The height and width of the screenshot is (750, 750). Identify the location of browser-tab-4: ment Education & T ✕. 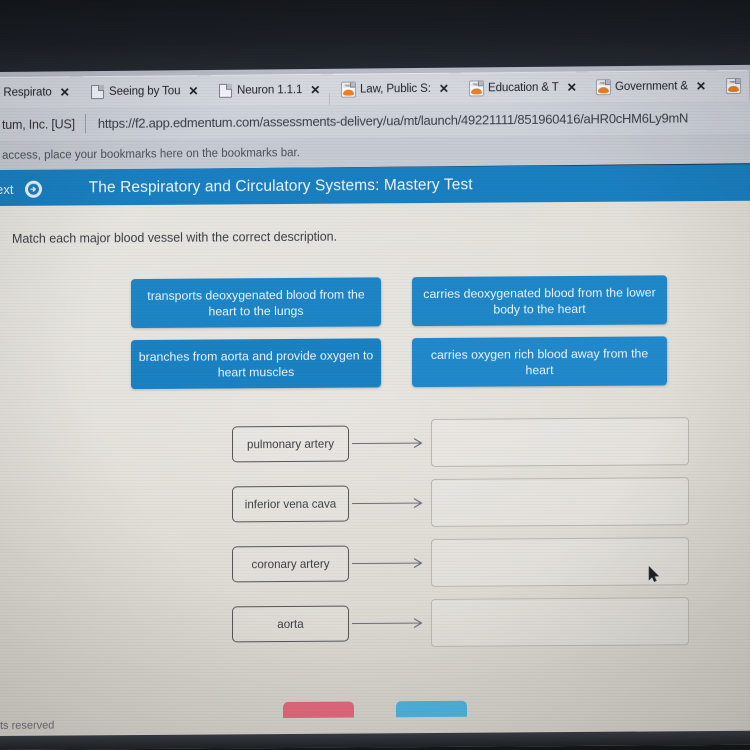
(521, 87).